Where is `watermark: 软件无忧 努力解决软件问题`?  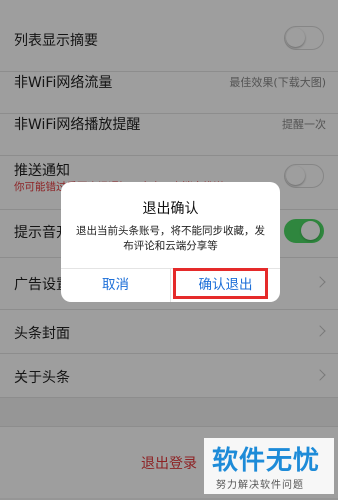 watermark: 软件无忧 努力解决软件问题 is located at coordinates (269, 466).